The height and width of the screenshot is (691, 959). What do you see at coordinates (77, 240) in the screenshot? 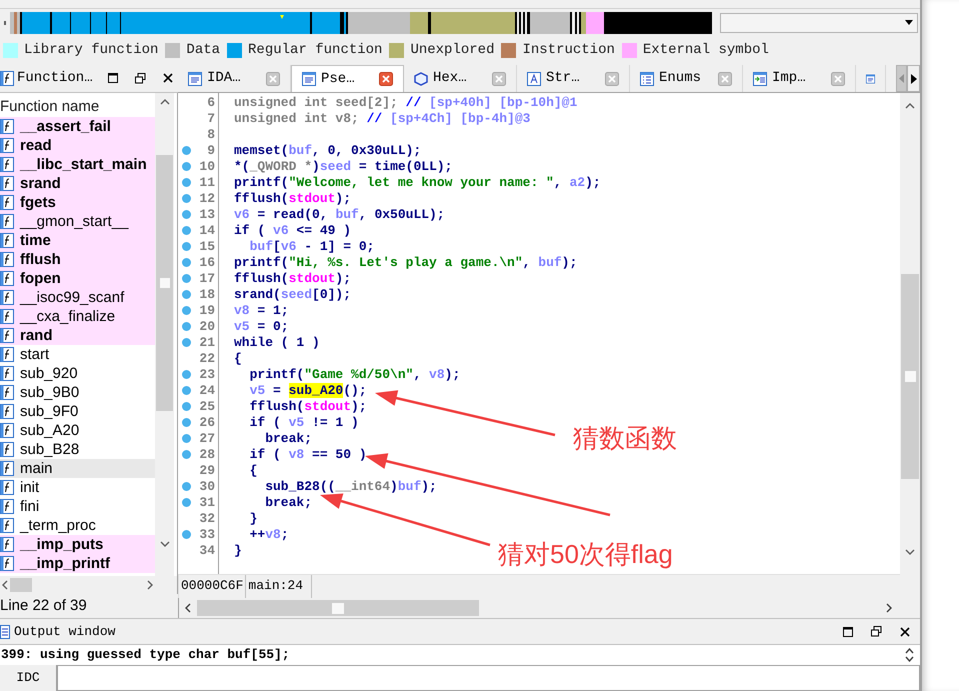
I see `function-row: time` at bounding box center [77, 240].